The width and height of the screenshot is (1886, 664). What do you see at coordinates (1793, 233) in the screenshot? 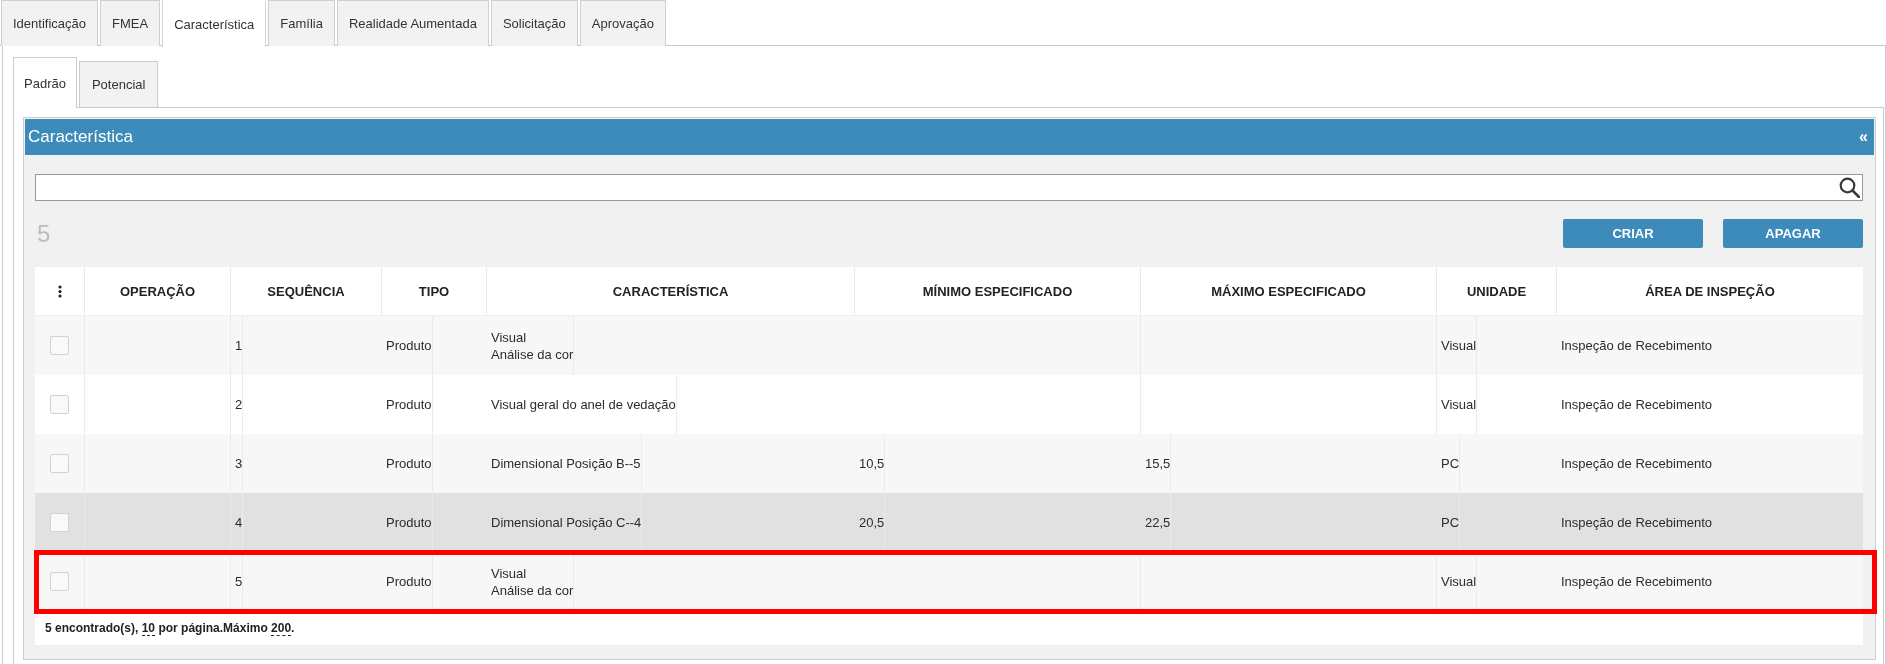
I see `delete-button: APAGAR` at bounding box center [1793, 233].